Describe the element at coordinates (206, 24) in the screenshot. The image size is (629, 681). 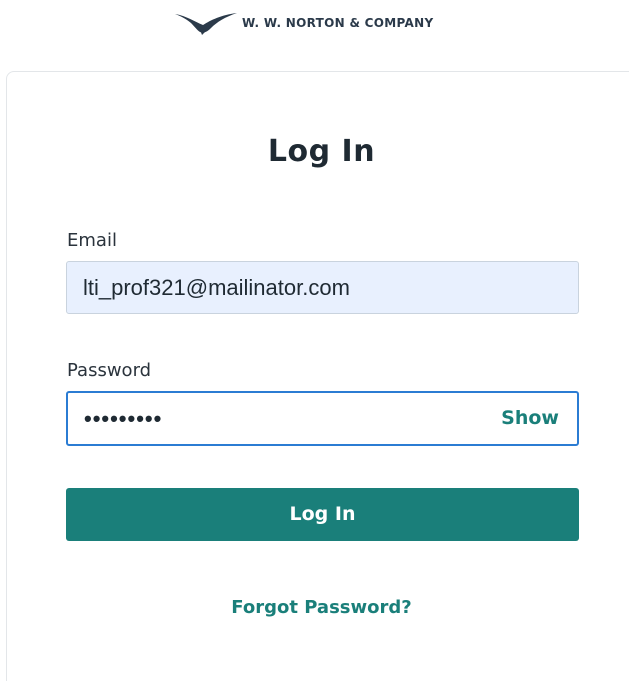
I see `seagull-icon` at that location.